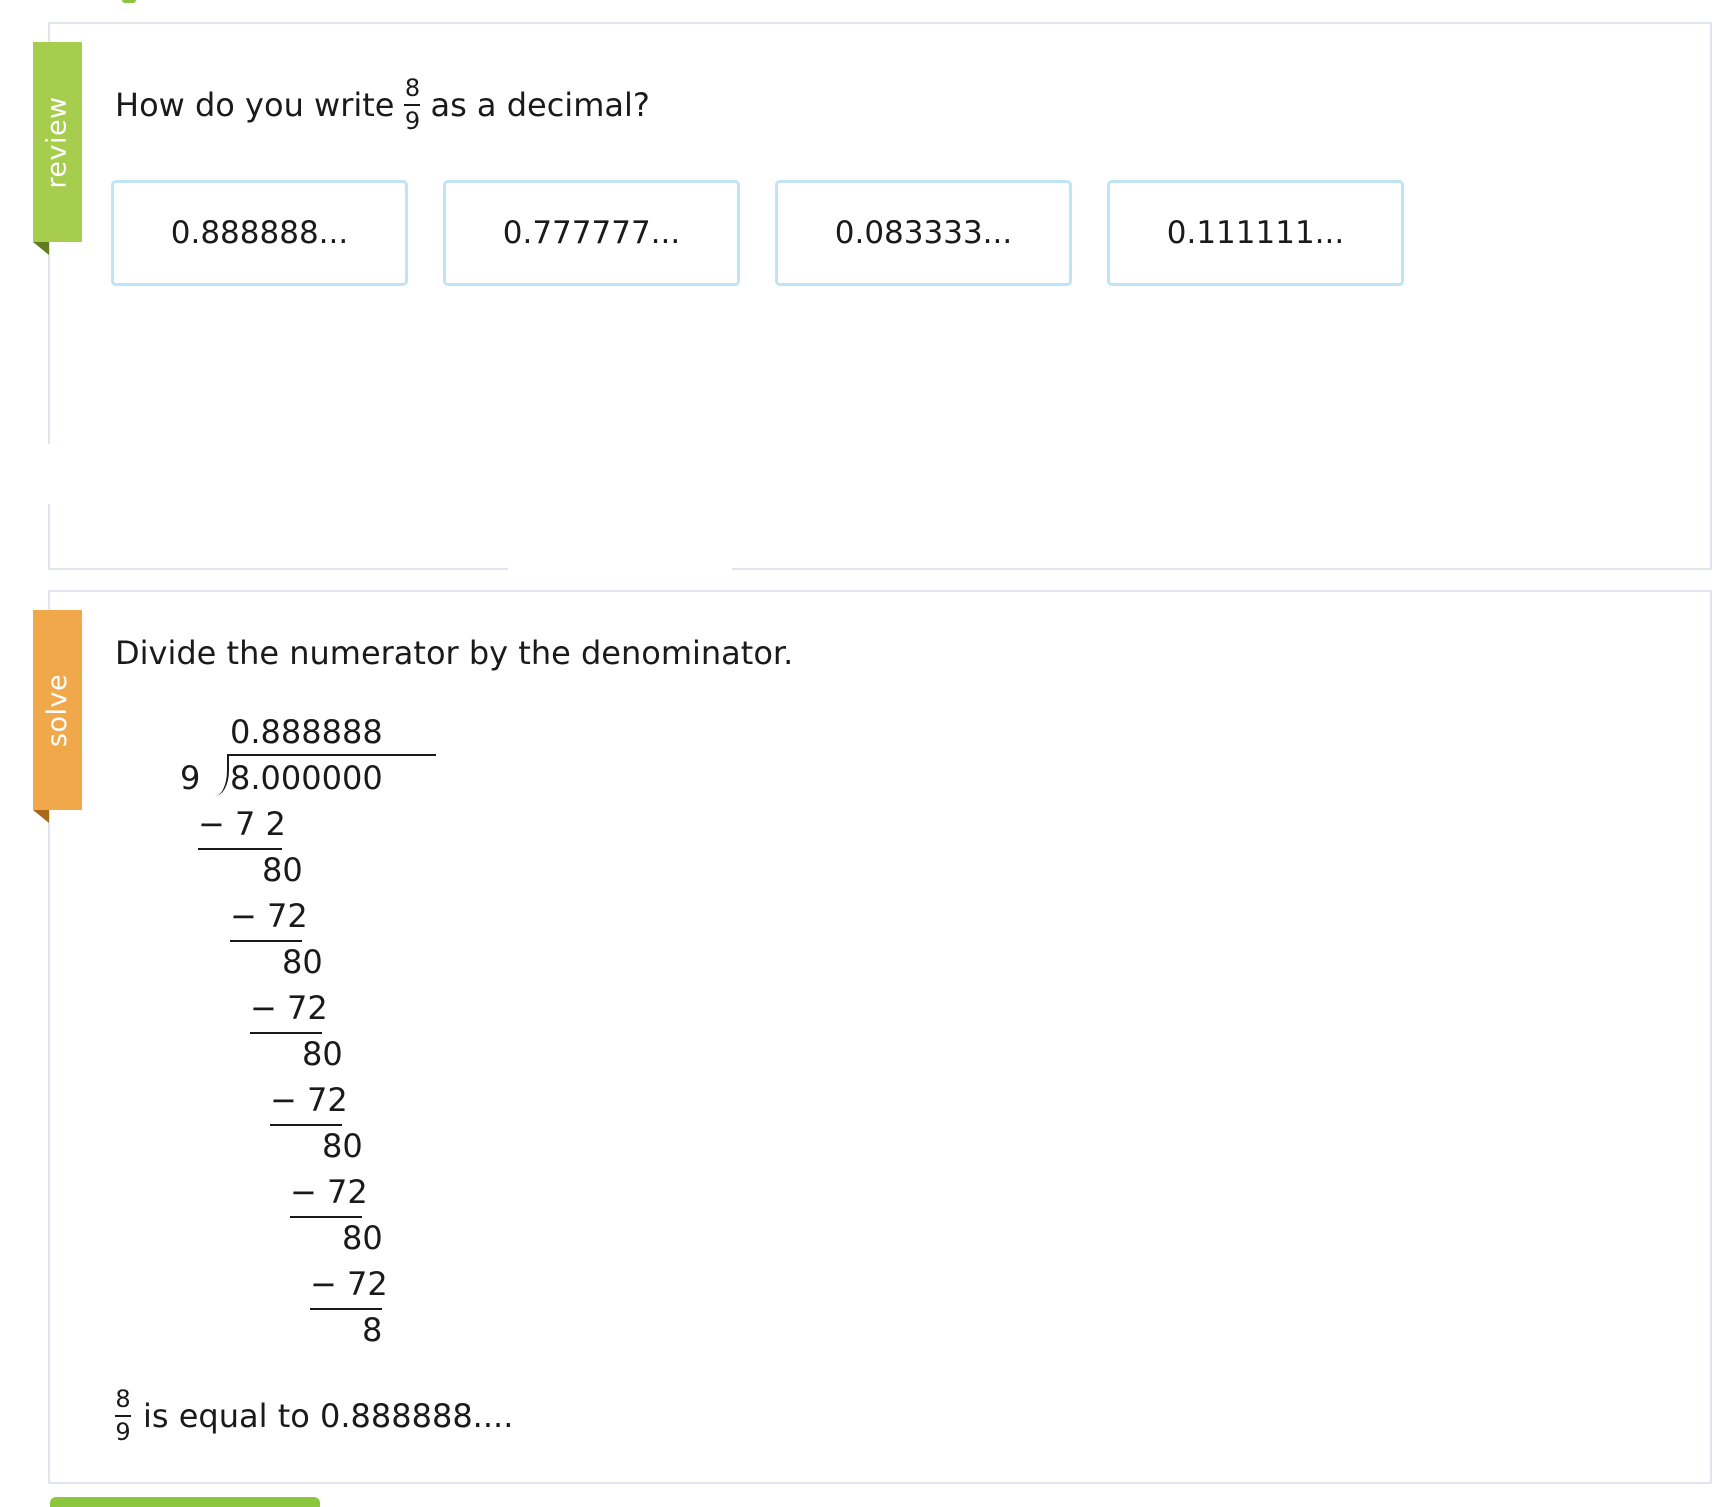 The width and height of the screenshot is (1720, 1507). I want to click on solve-instruction: Divide the numerator by the denominator., so click(454, 653).